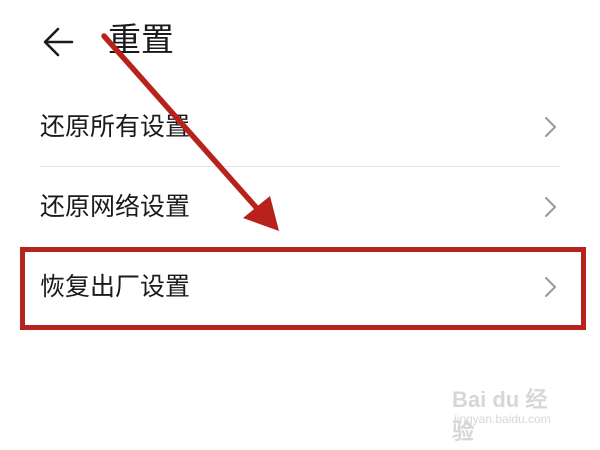 The image size is (600, 450). Describe the element at coordinates (115, 206) in the screenshot. I see `menu-item-label: 还原网络设置` at that location.